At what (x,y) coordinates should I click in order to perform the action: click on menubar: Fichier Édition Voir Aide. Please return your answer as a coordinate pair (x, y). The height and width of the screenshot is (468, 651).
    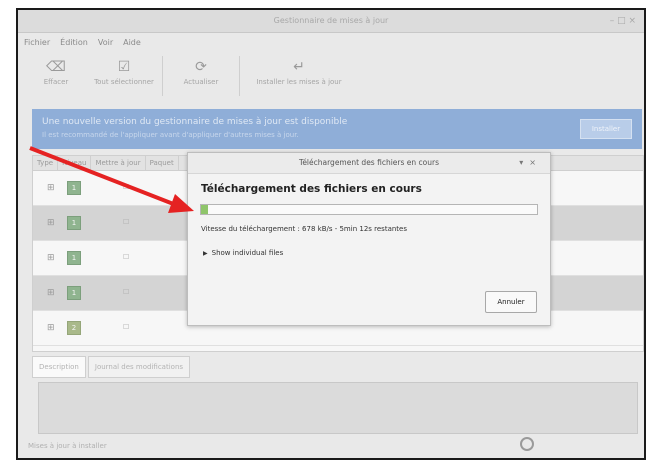
    Looking at the image, I should click on (82, 45).